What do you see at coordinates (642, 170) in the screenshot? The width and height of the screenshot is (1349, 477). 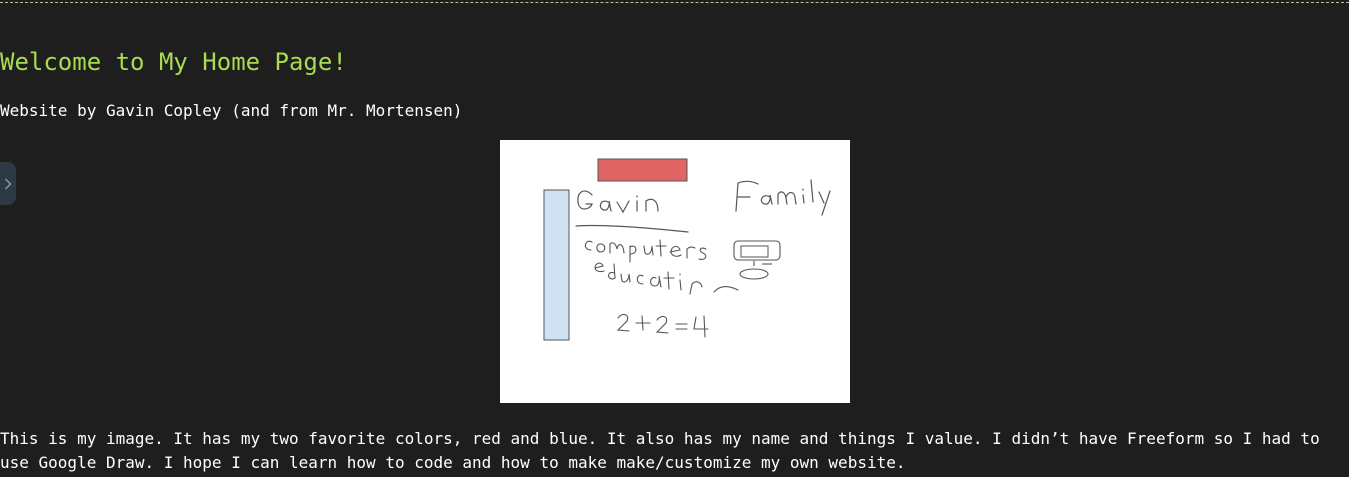 I see `red-block` at bounding box center [642, 170].